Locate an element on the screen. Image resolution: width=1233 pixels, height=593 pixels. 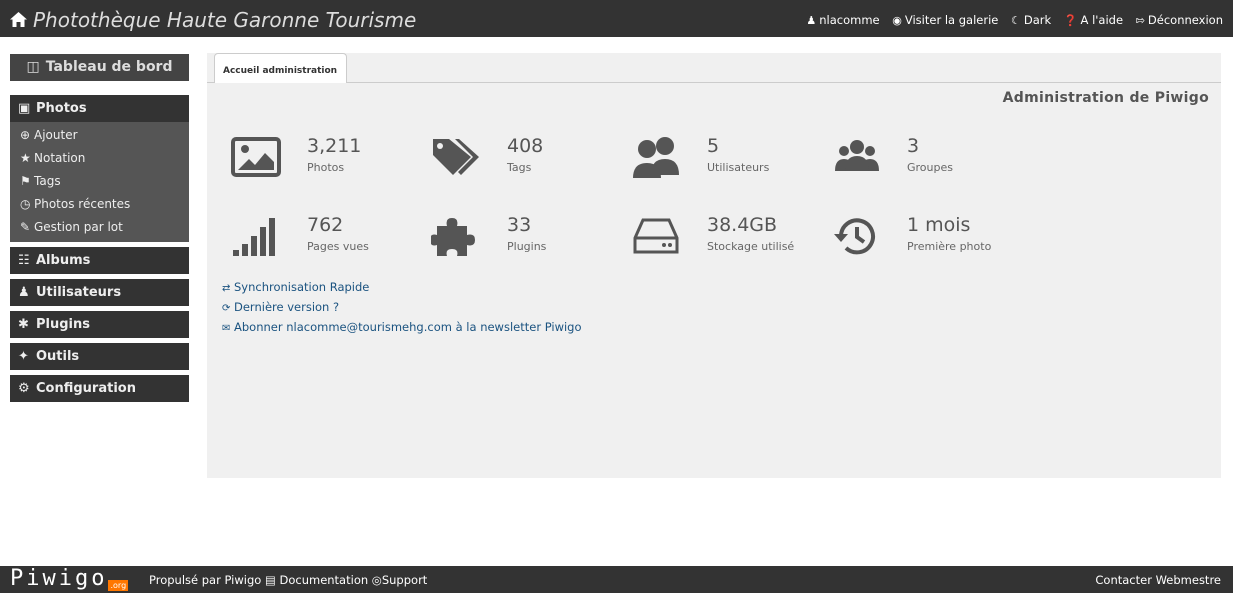
sidebar-item-batch-manager: ✎ Gestion par lot is located at coordinates (99, 227).